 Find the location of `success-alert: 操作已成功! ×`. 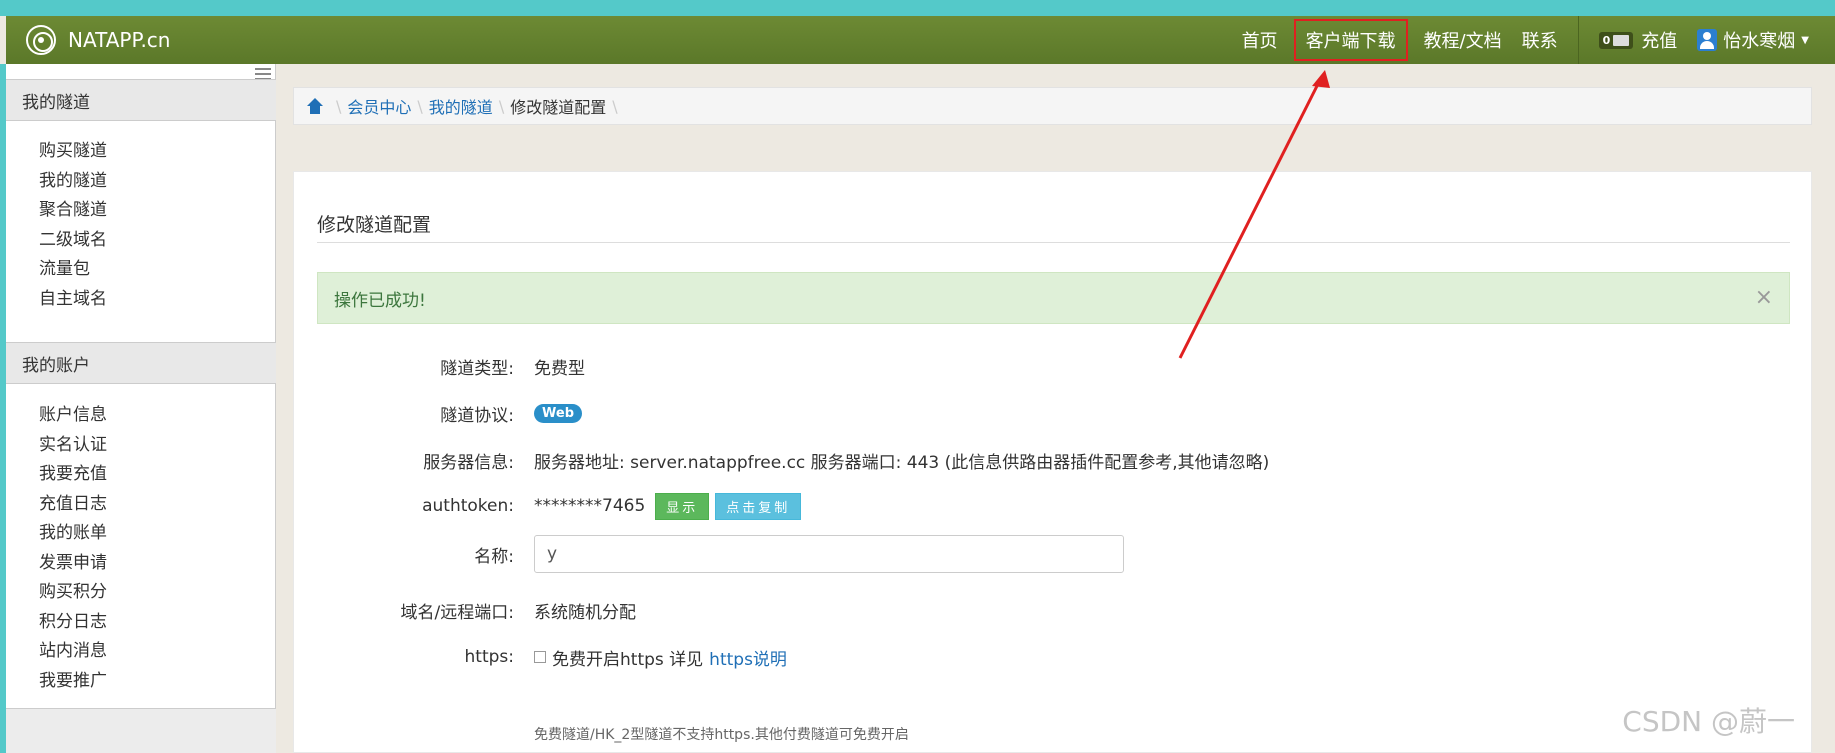

success-alert: 操作已成功! × is located at coordinates (1053, 298).